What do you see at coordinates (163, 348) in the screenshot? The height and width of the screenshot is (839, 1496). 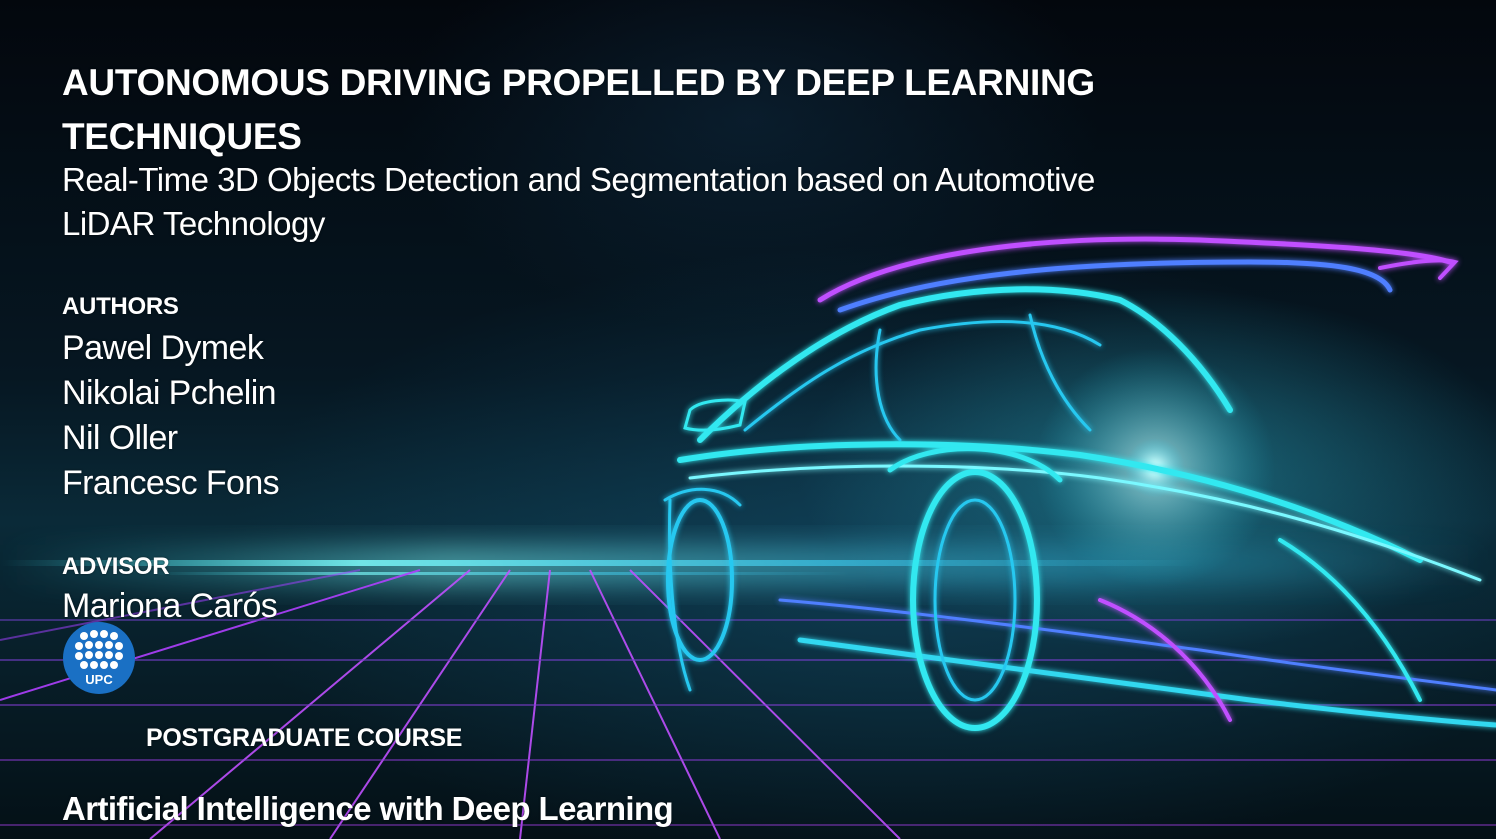 I see `author-name: Pawel Dymek` at bounding box center [163, 348].